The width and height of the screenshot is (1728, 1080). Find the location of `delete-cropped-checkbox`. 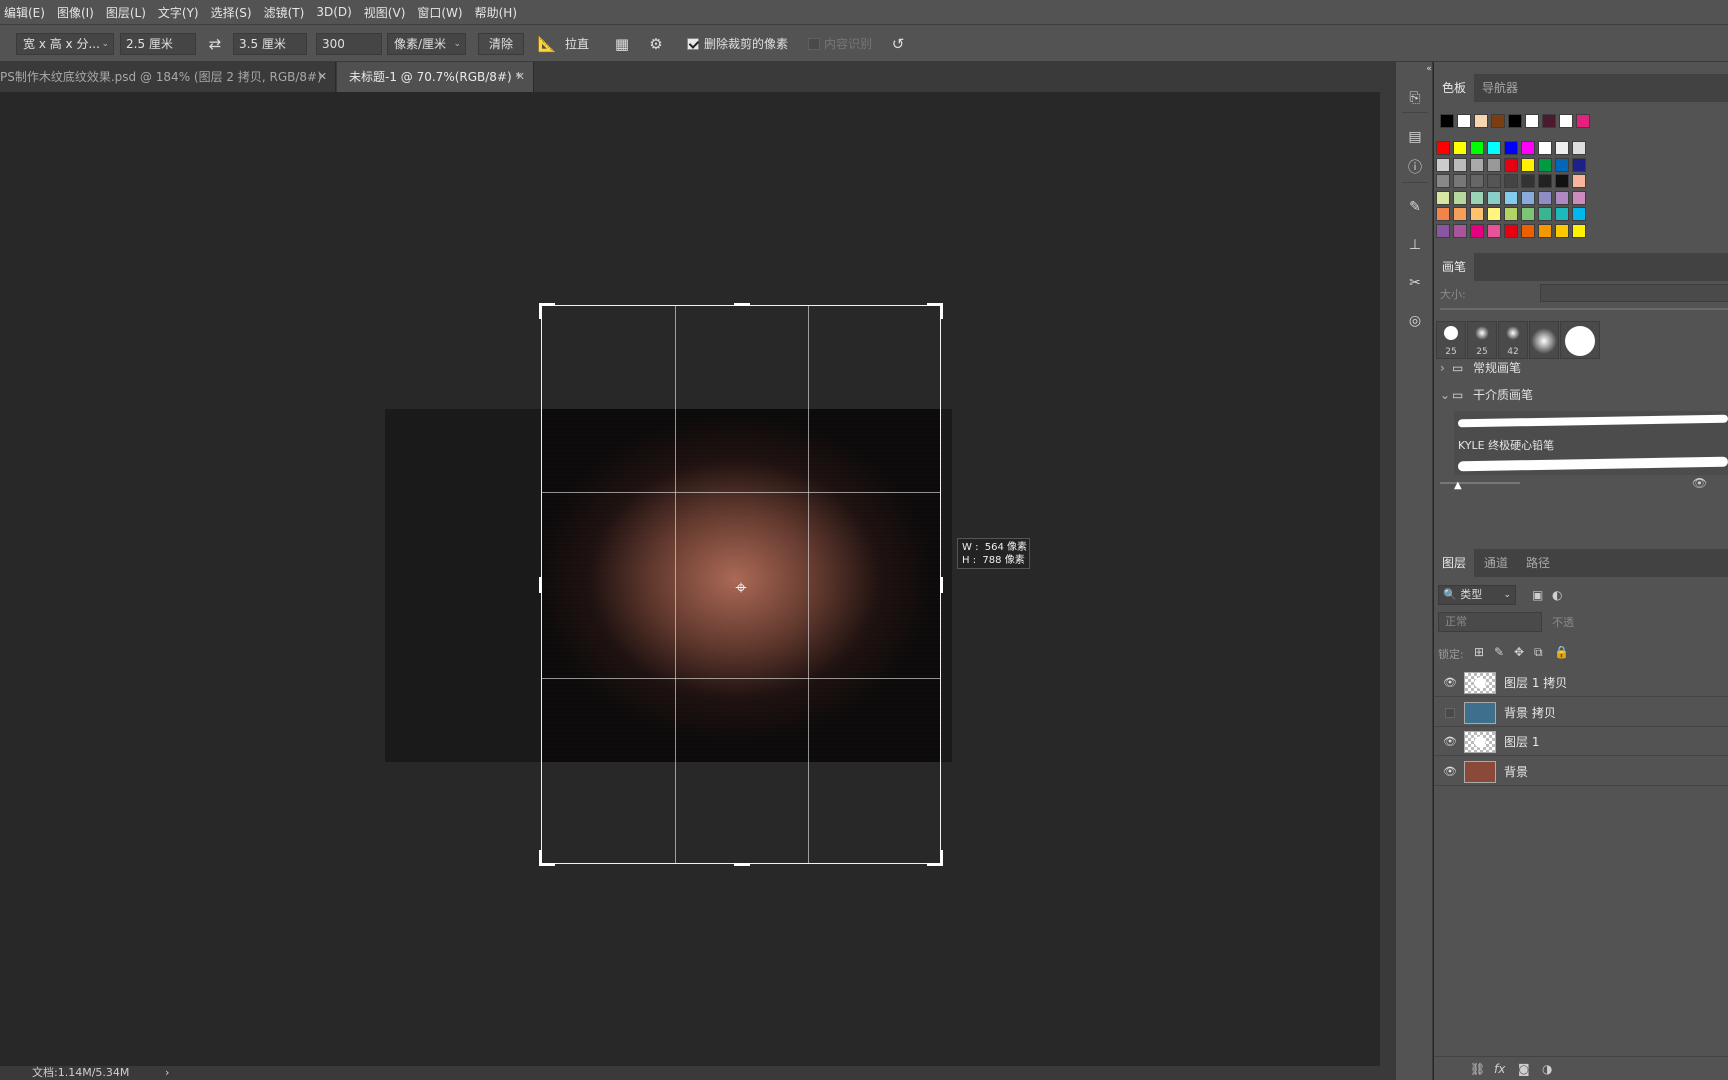

delete-cropped-checkbox is located at coordinates (693, 44).